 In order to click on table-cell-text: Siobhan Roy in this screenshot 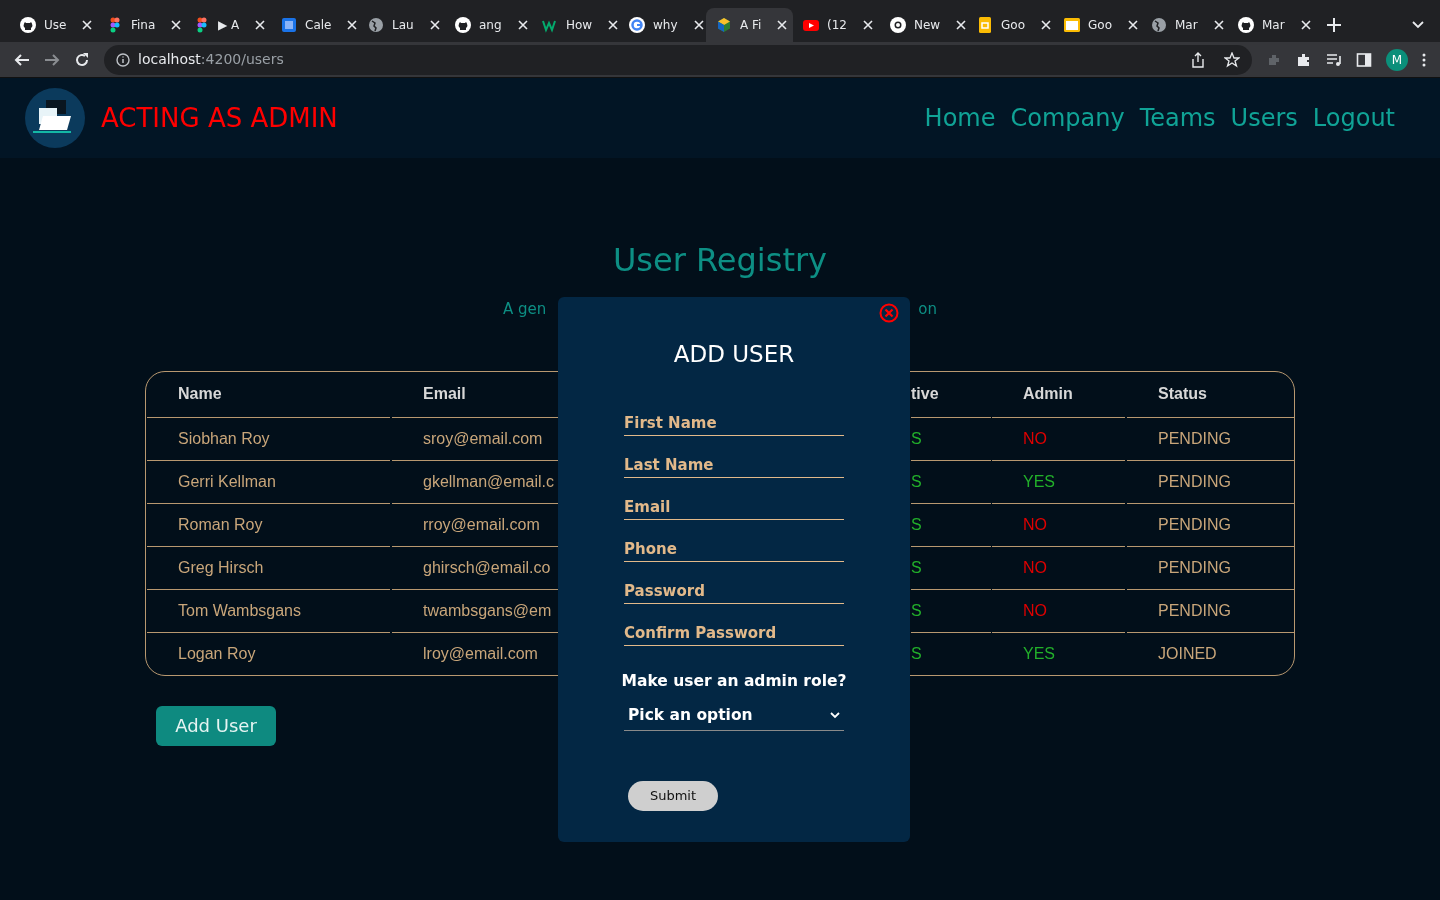, I will do `click(223, 438)`.